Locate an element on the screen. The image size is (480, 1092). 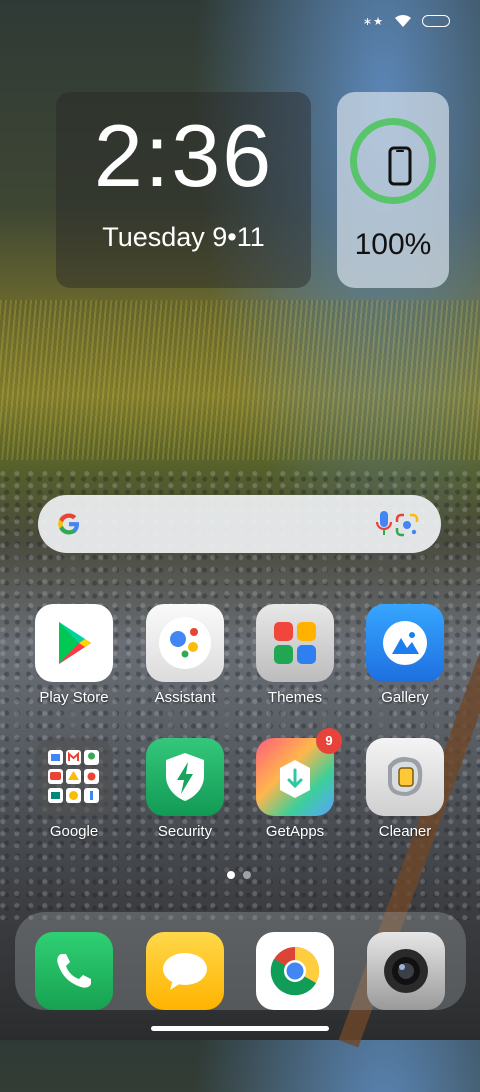
assistant-icon is located at coordinates (185, 643).